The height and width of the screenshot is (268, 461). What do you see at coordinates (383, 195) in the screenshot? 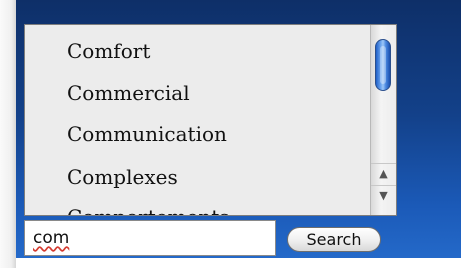
I see `scroll-down-arrow-icon: ▼` at bounding box center [383, 195].